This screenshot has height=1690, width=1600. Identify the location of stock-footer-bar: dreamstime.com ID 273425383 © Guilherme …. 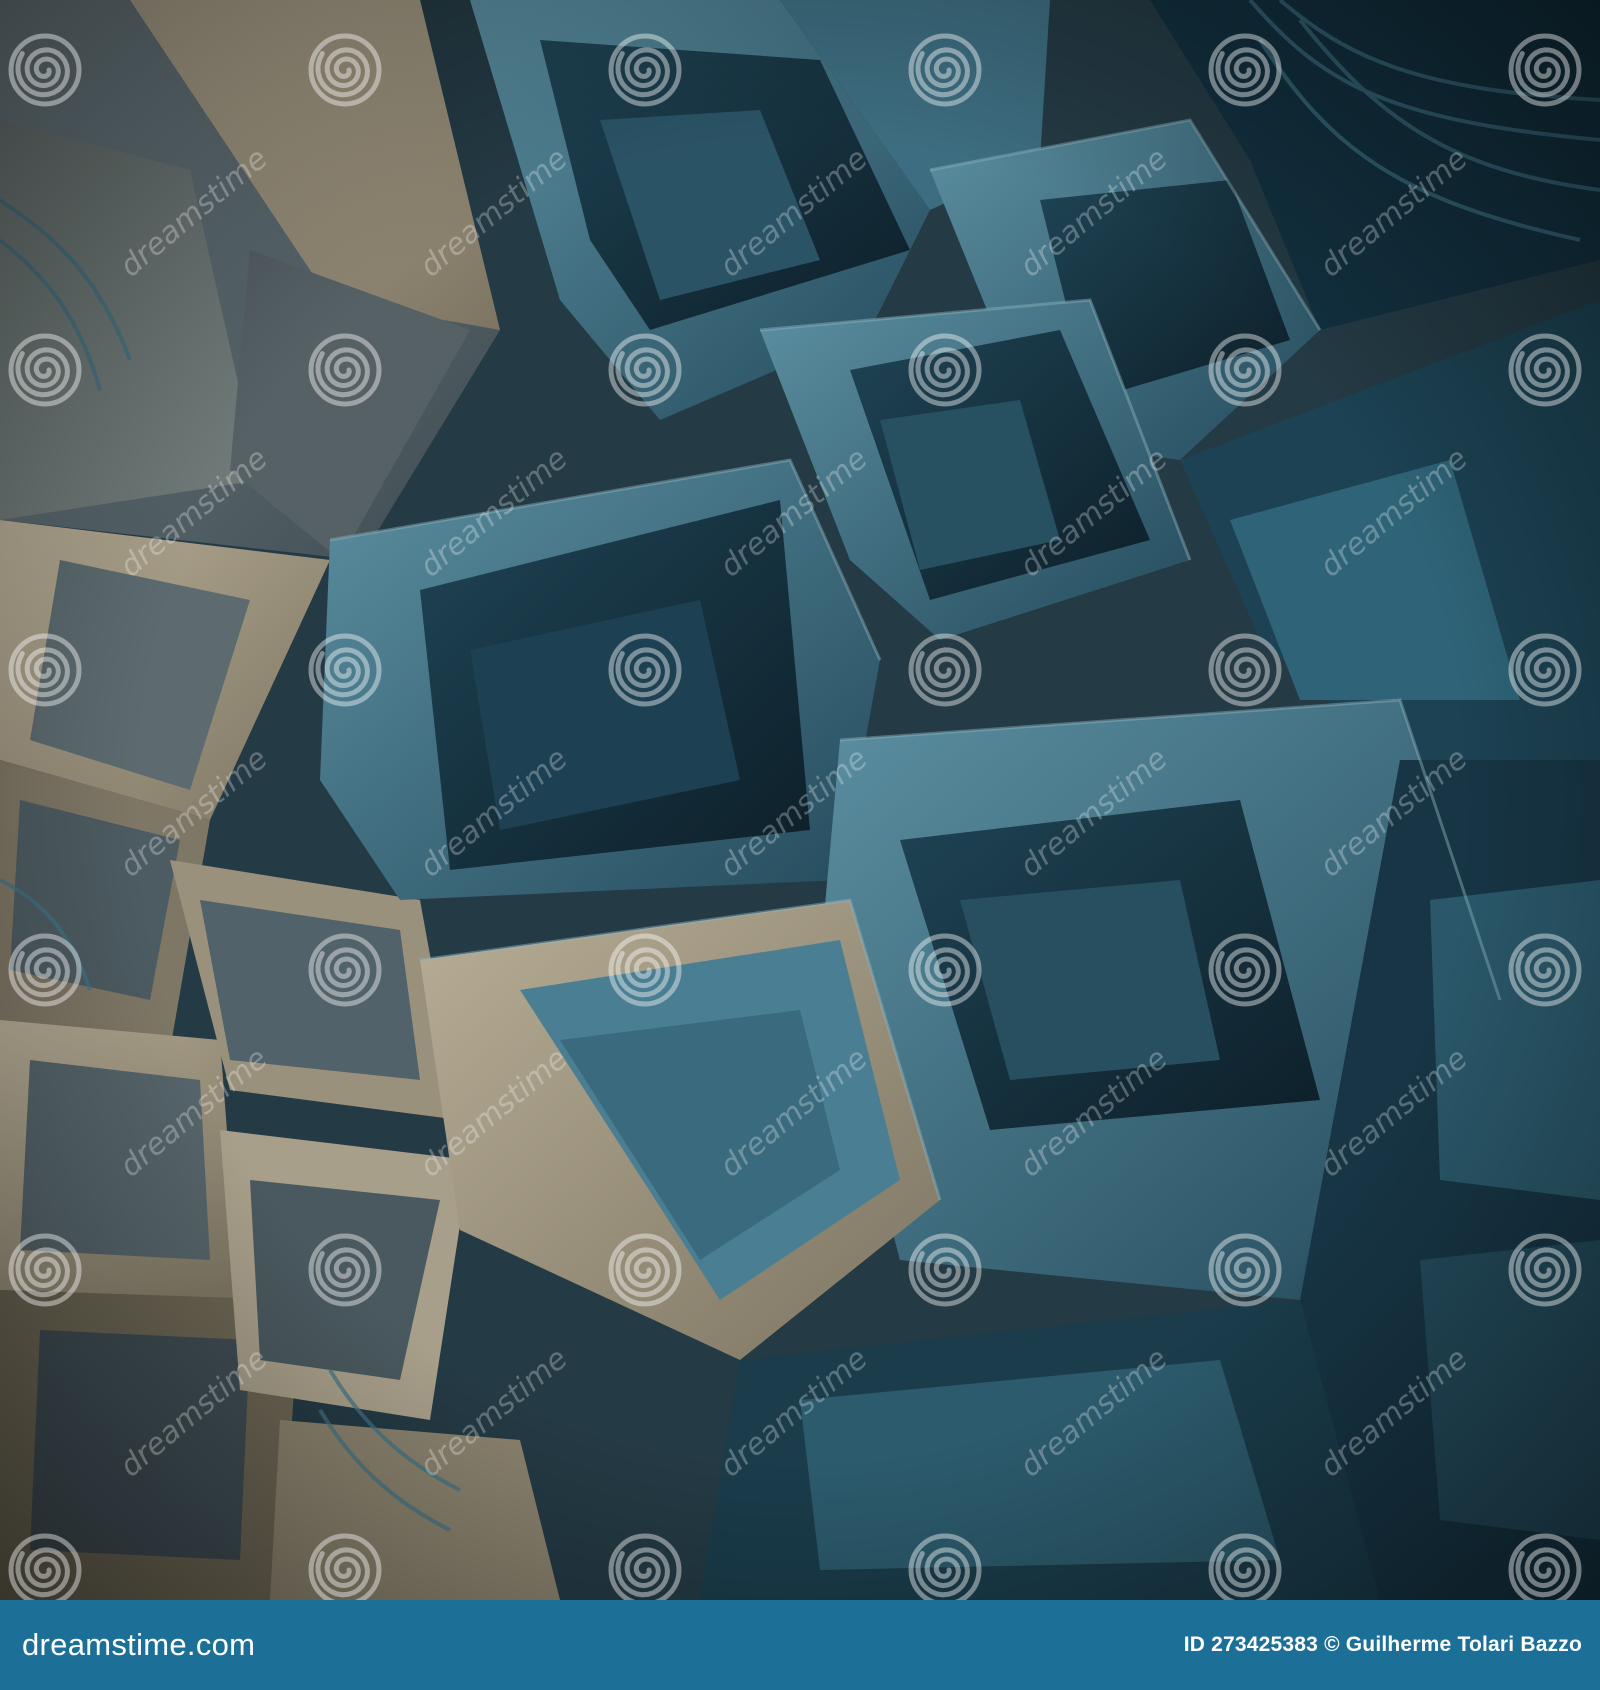
(800, 1645).